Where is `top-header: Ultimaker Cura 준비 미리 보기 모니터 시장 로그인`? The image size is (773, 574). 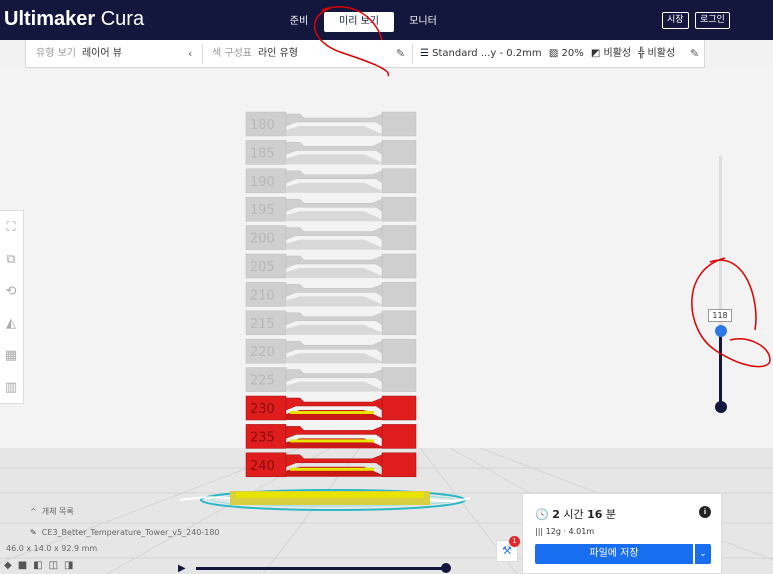
top-header: Ultimaker Cura 준비 미리 보기 모니터 시장 로그인 is located at coordinates (386, 20).